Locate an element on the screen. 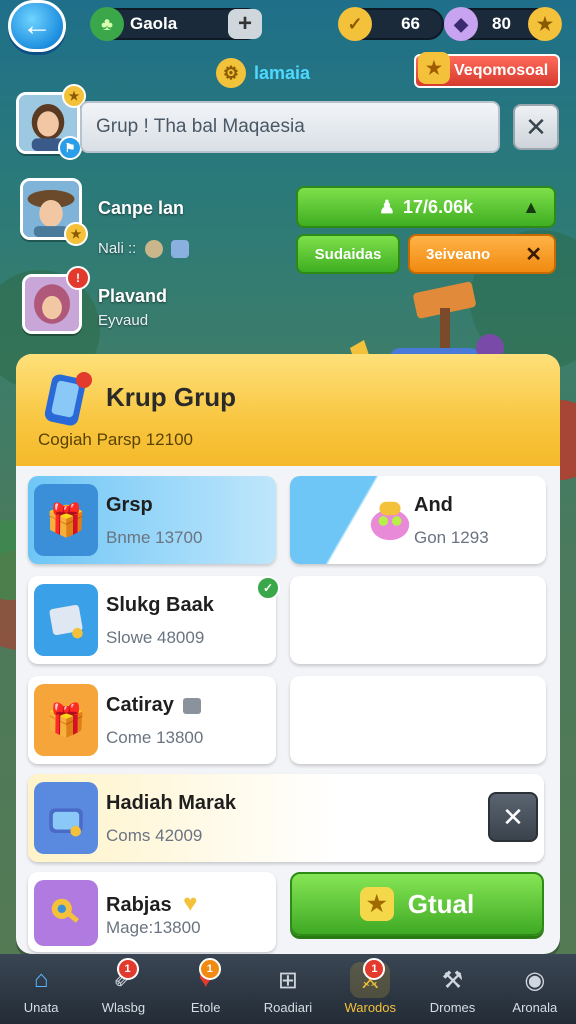 This screenshot has width=576, height=1024. friend-status: Nali :: is located at coordinates (143, 249).